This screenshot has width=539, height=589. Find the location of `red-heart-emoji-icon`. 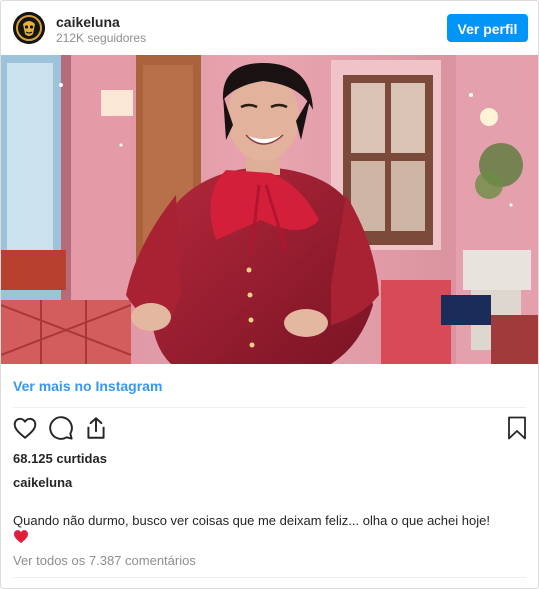

red-heart-emoji-icon is located at coordinates (21, 539).